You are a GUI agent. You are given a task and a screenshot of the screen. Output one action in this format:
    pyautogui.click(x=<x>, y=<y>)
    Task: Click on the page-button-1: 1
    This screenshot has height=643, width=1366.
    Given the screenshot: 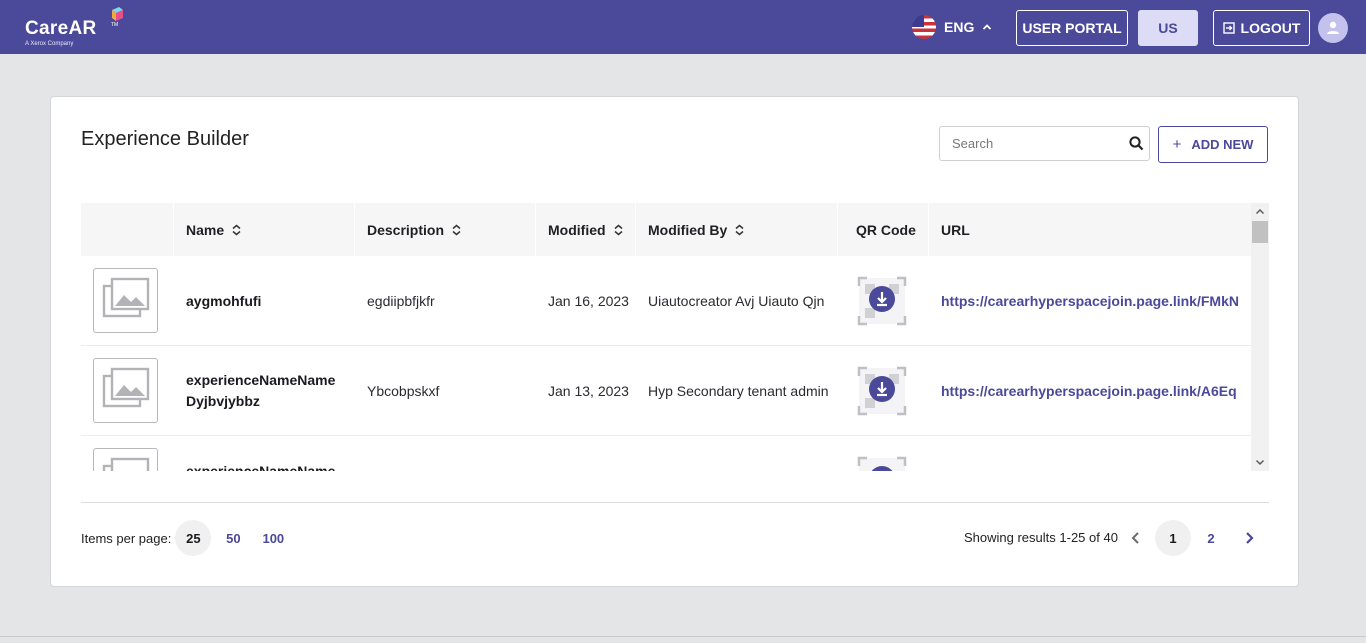 What is the action you would take?
    pyautogui.click(x=1173, y=538)
    